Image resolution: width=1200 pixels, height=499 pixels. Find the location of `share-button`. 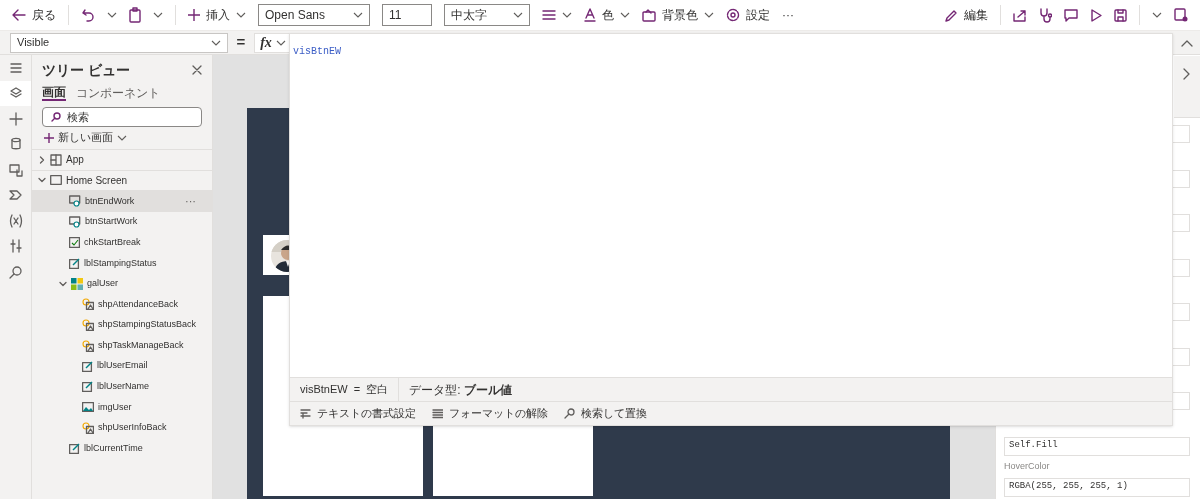

share-button is located at coordinates (1020, 15).